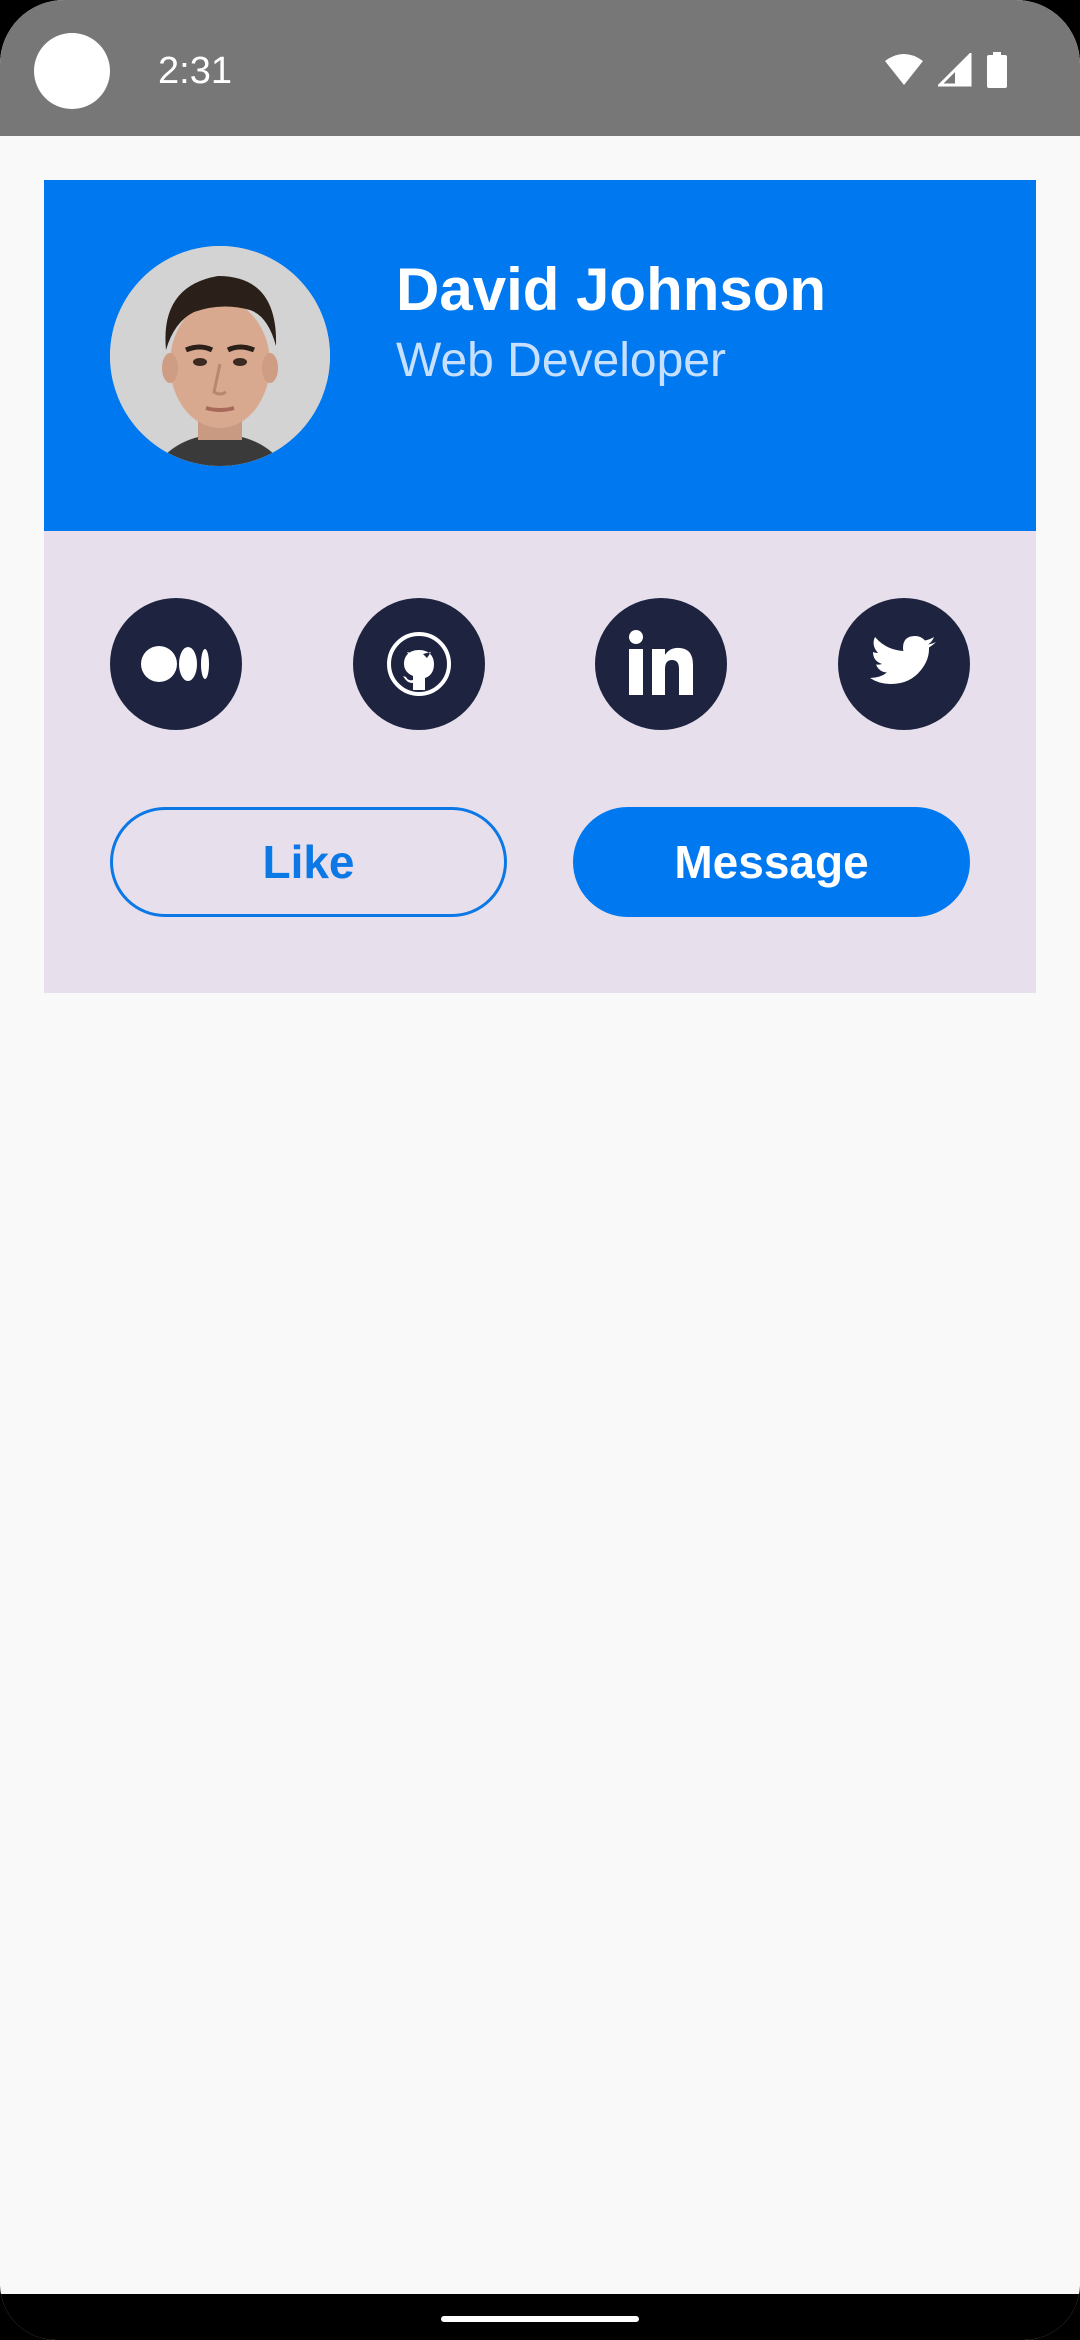 This screenshot has height=2340, width=1080. I want to click on wifi-icon, so click(904, 70).